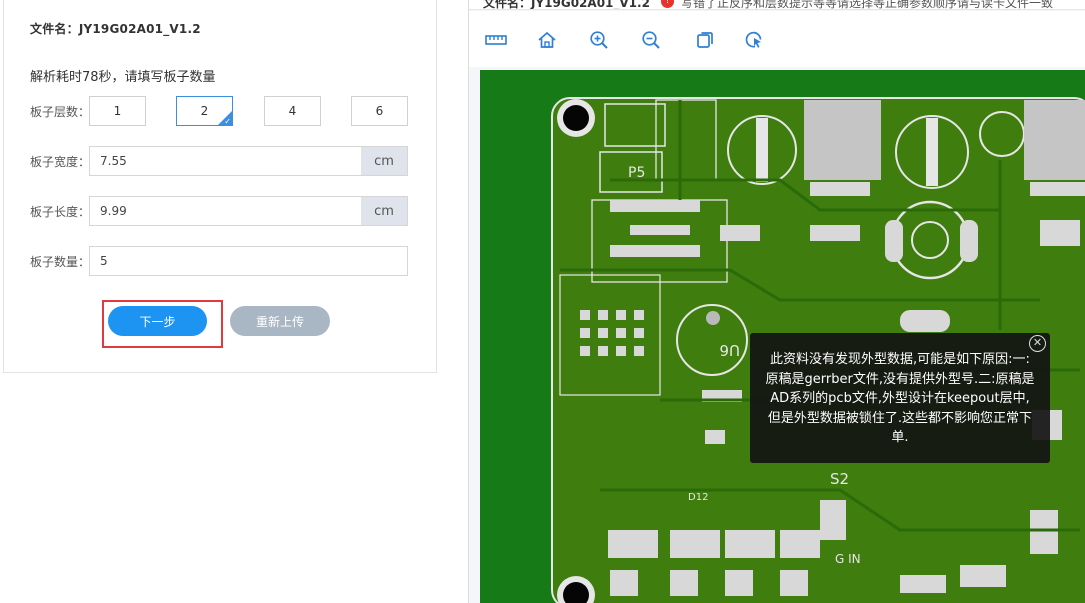 This screenshot has height=603, width=1085. Describe the element at coordinates (705, 40) in the screenshot. I see `copy-icon` at that location.